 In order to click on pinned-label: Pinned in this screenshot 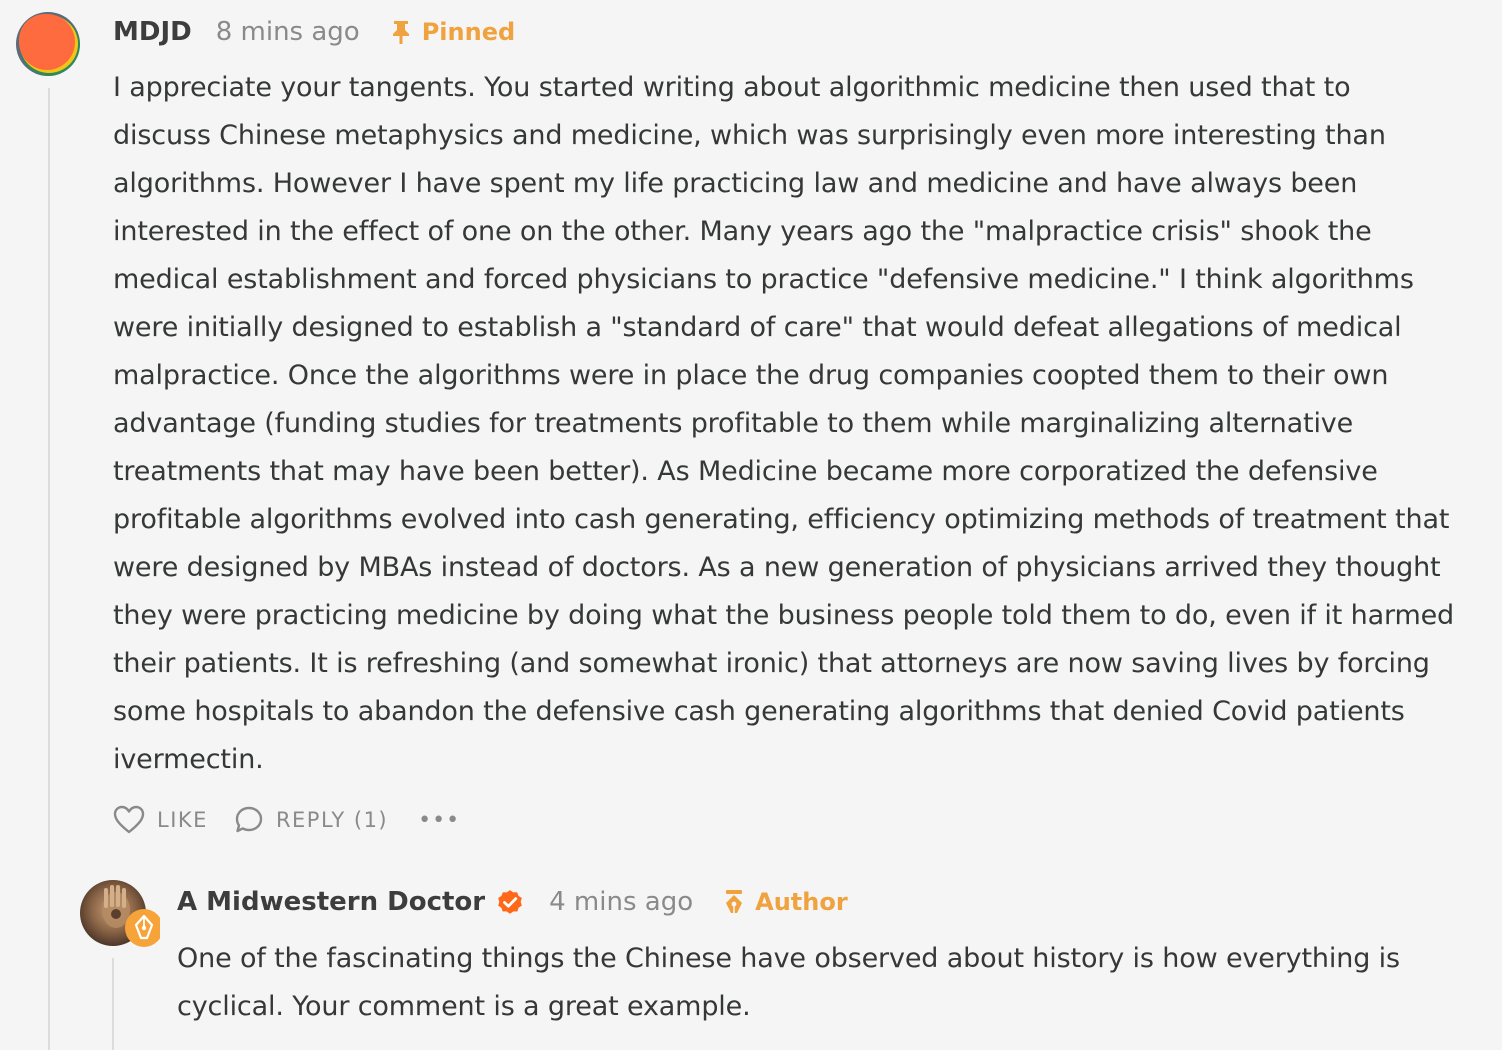, I will do `click(468, 32)`.